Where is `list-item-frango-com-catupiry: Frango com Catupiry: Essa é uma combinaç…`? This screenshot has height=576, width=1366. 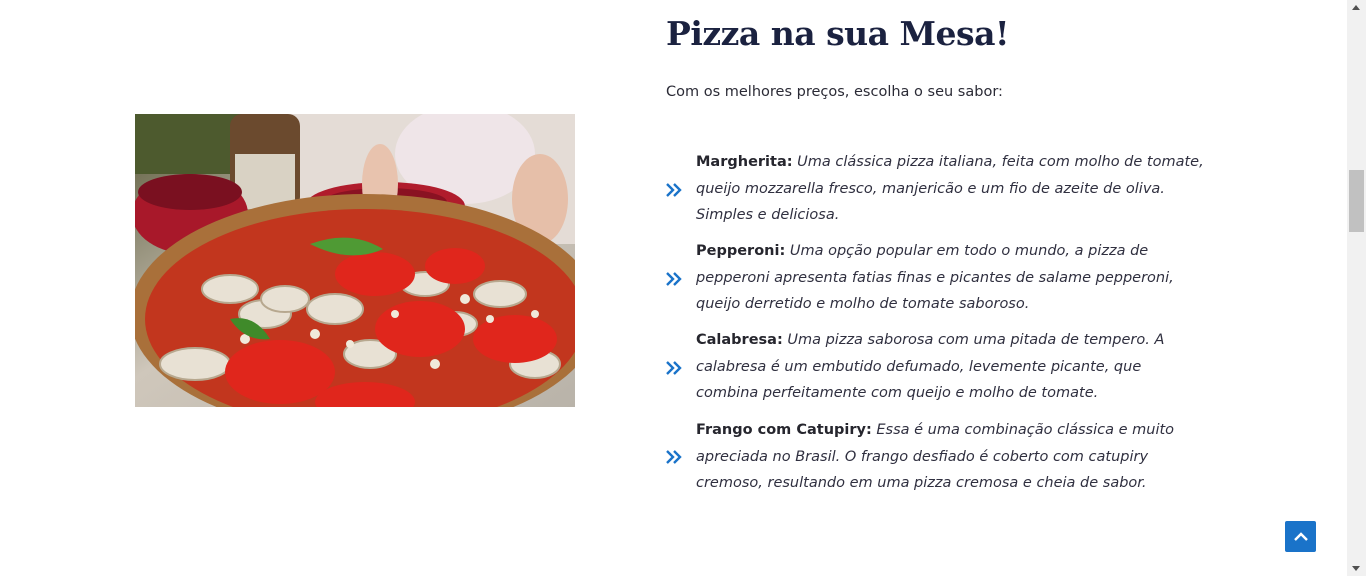 list-item-frango-com-catupiry: Frango com Catupiry: Essa é uma combinaç… is located at coordinates (946, 457).